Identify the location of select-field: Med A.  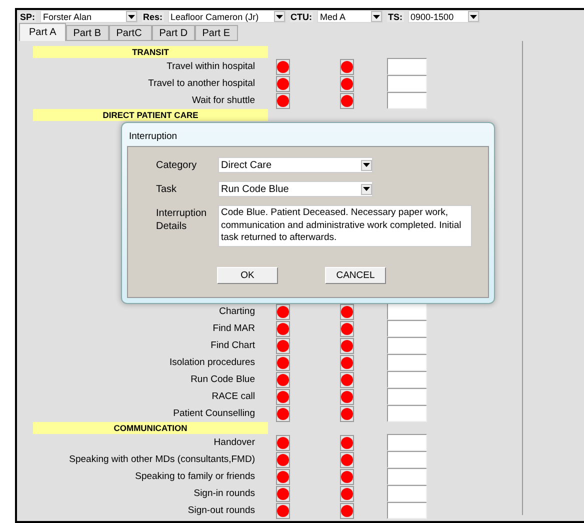
(350, 16).